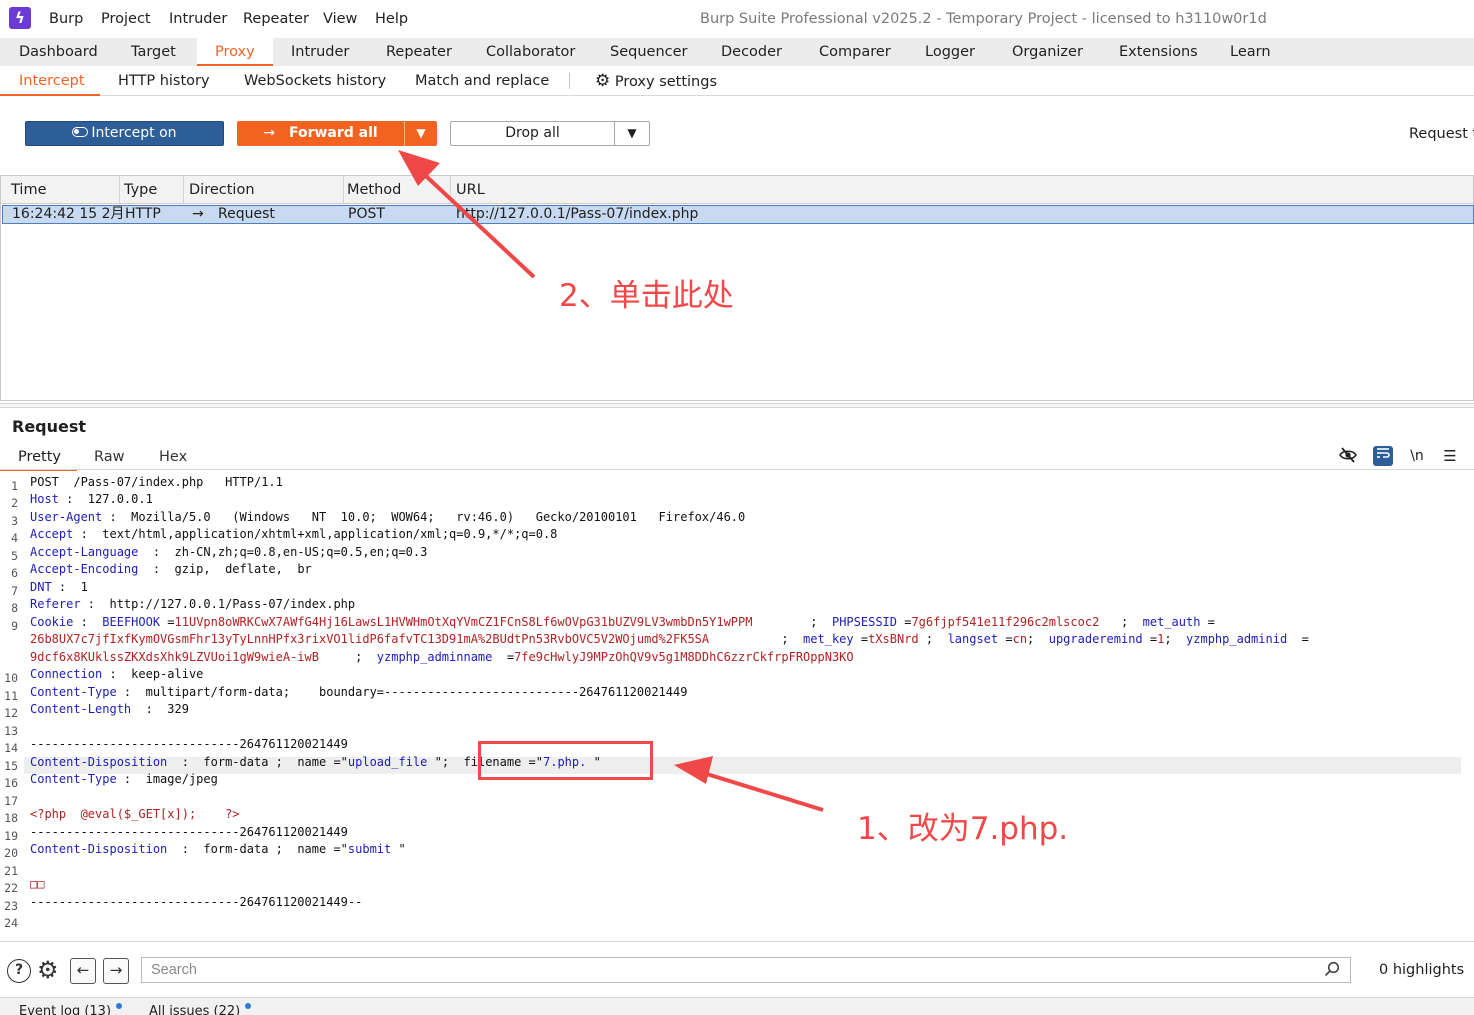 The width and height of the screenshot is (1474, 1015). Describe the element at coordinates (194, 1009) in the screenshot. I see `all-issues-tab: All issues (22)` at that location.